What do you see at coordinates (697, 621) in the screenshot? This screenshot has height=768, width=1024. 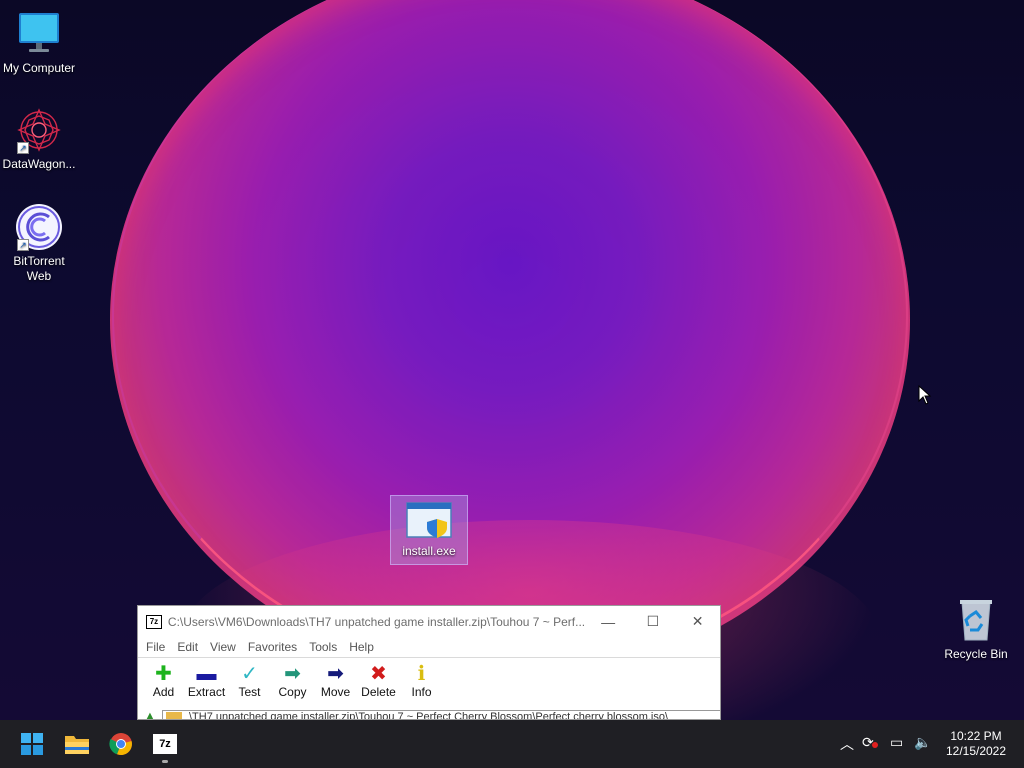 I see `close-button: ✕` at bounding box center [697, 621].